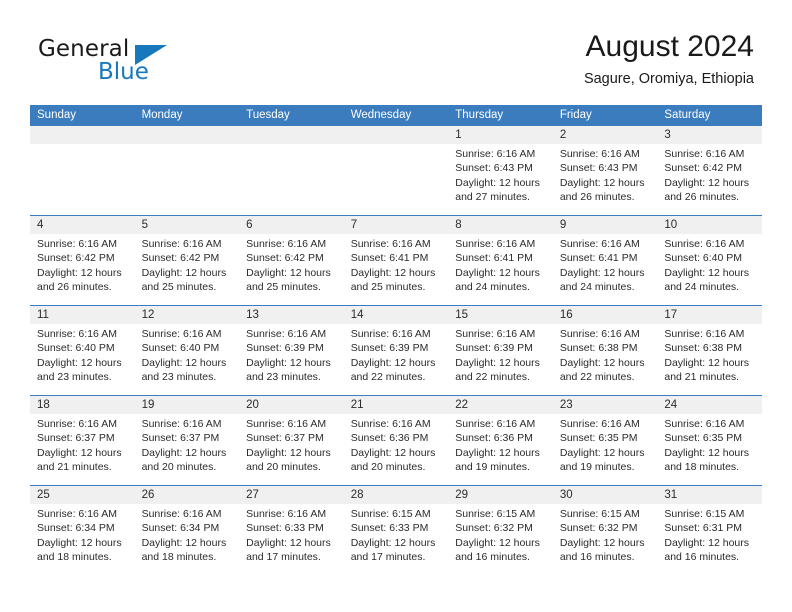 This screenshot has height=612, width=792. Describe the element at coordinates (703, 438) in the screenshot. I see `day-detail-line: Sunset: 6:35 PM` at that location.